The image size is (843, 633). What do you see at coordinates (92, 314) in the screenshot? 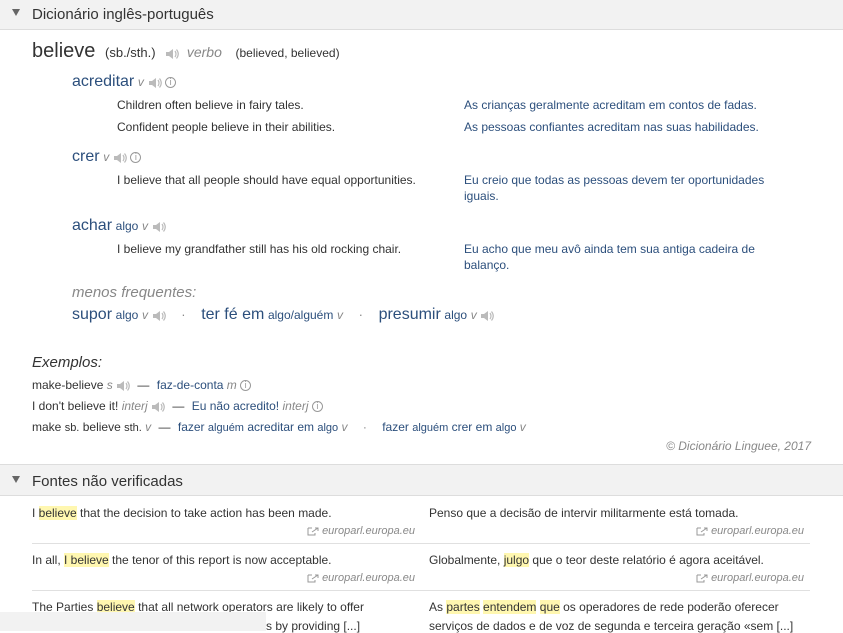
I see `translation-word: supor` at bounding box center [92, 314].